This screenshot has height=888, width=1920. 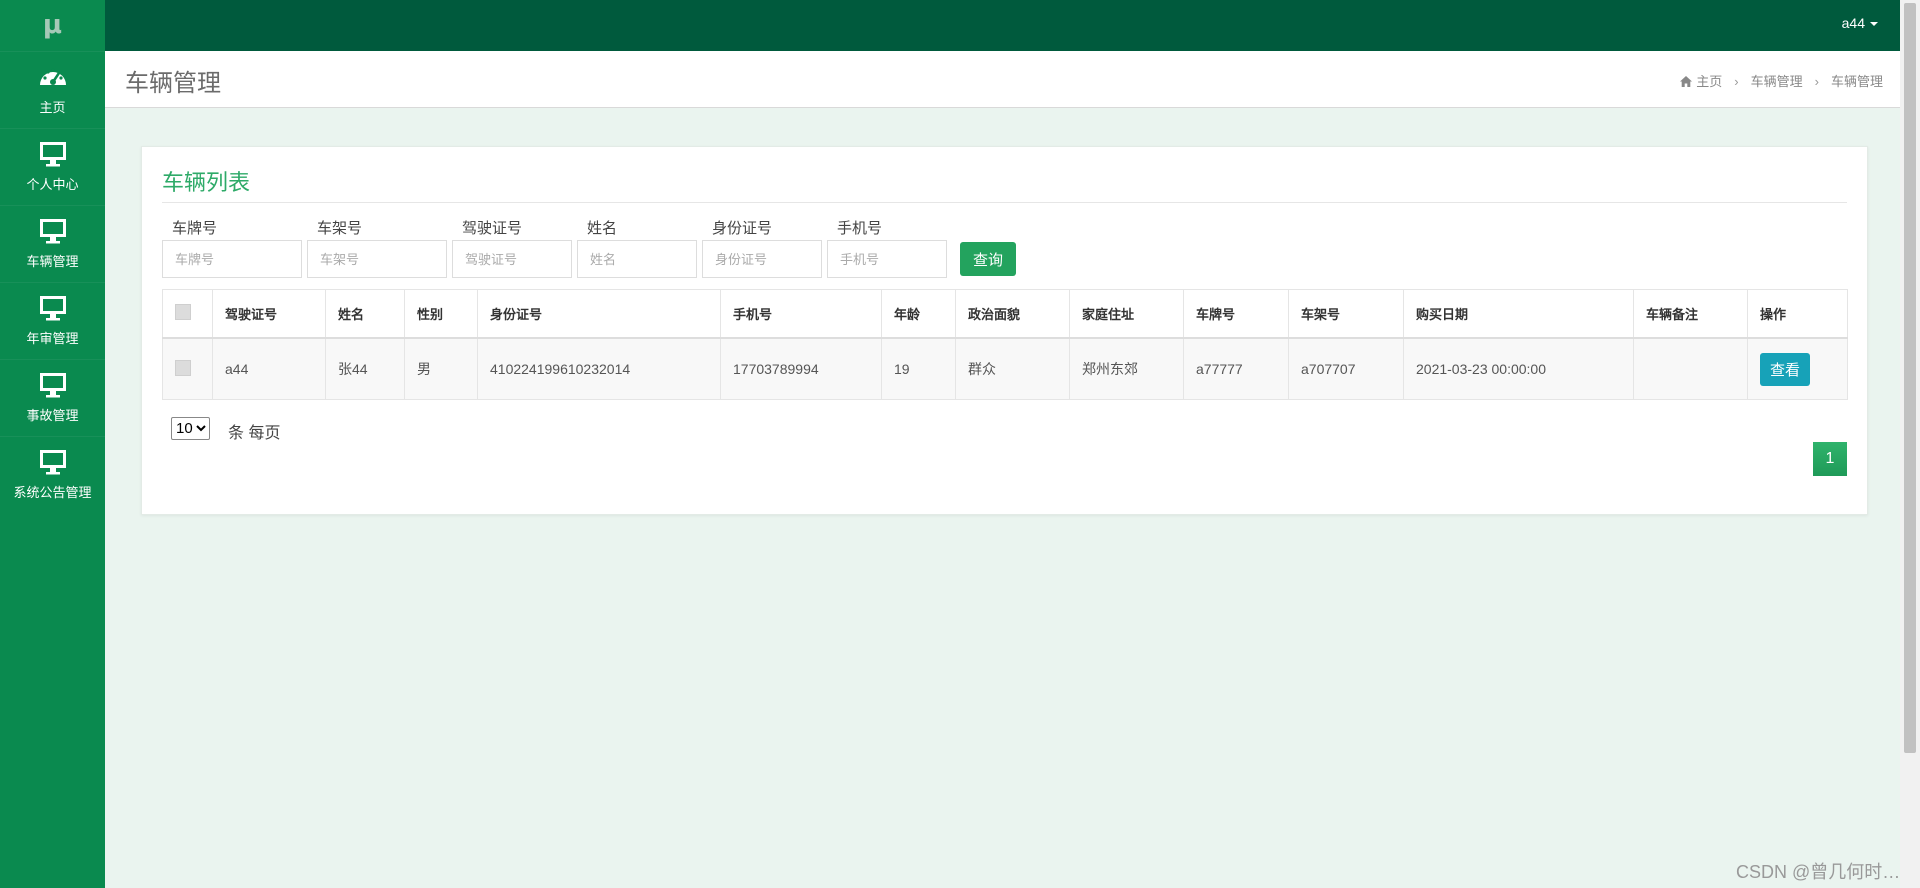 What do you see at coordinates (52, 76) in the screenshot?
I see `dashboard-icon` at bounding box center [52, 76].